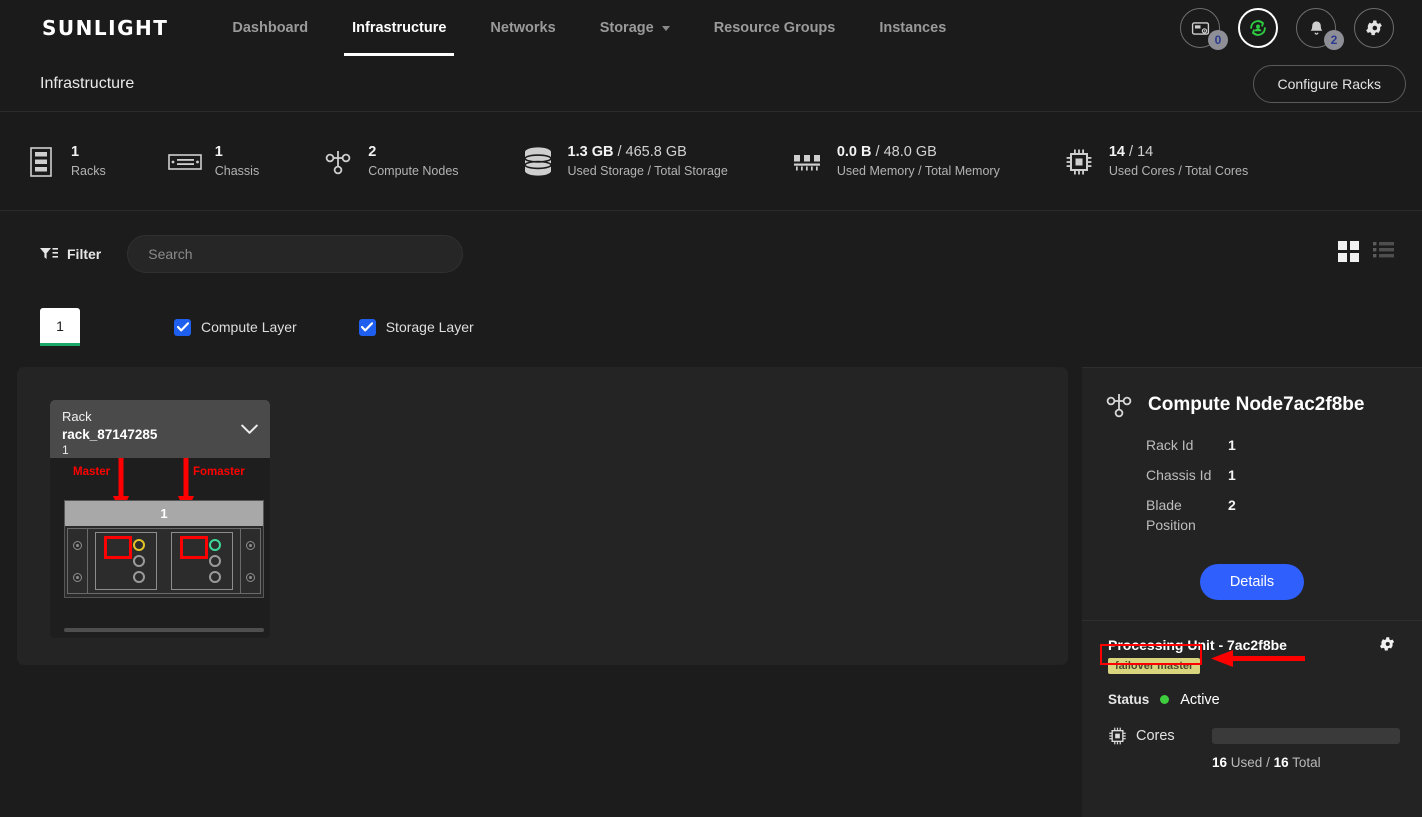 This screenshot has height=817, width=1422. What do you see at coordinates (78, 561) in the screenshot?
I see `chassis-rail-left` at bounding box center [78, 561].